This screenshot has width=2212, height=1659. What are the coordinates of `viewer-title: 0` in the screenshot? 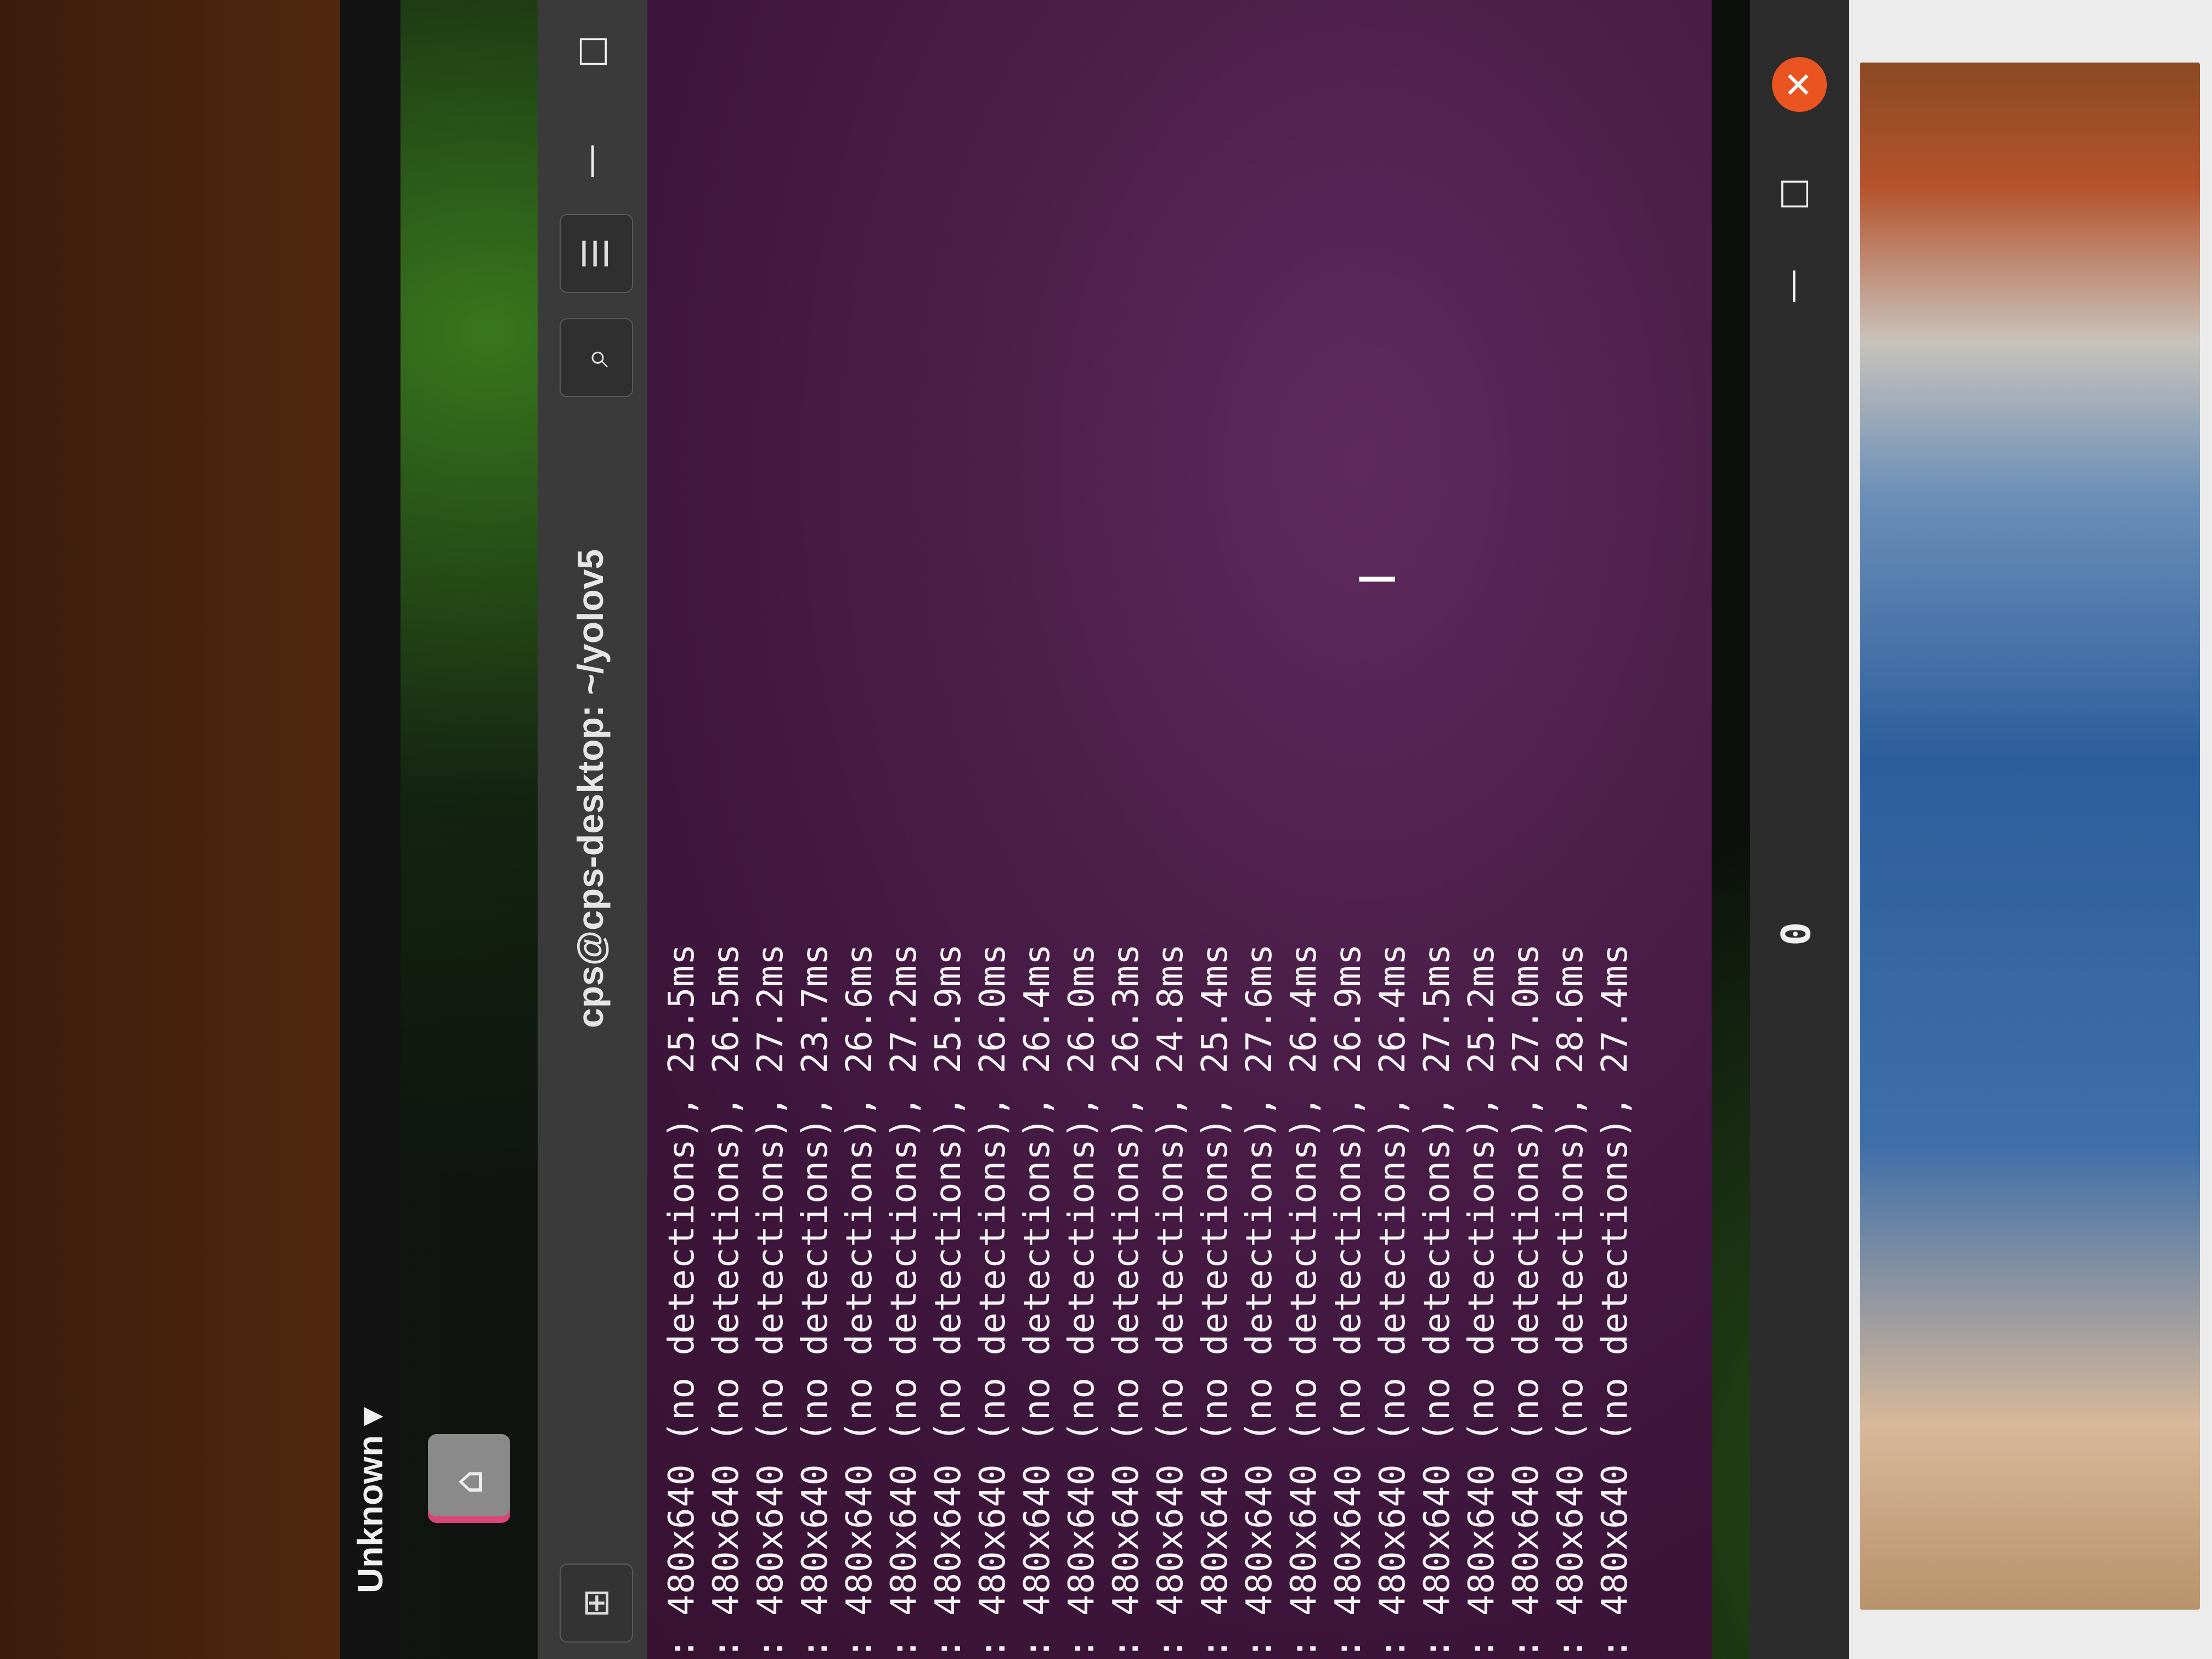 It's located at (1796, 934).